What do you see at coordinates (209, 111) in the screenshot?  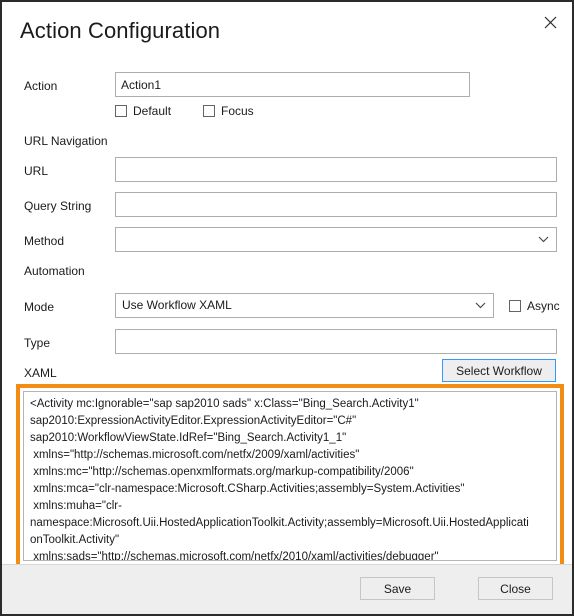 I see `focus-checkbox` at bounding box center [209, 111].